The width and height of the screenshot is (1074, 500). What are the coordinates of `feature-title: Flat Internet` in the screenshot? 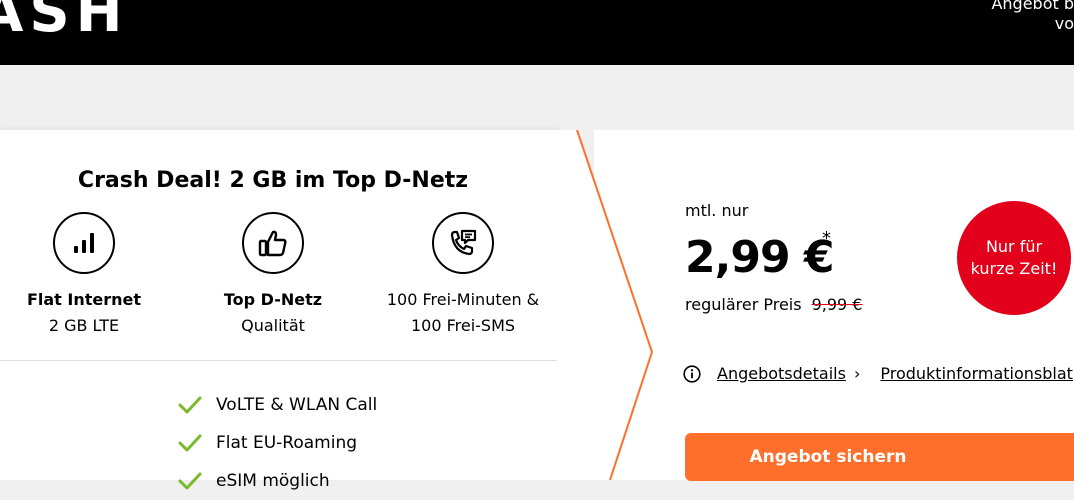 It's located at (84, 299).